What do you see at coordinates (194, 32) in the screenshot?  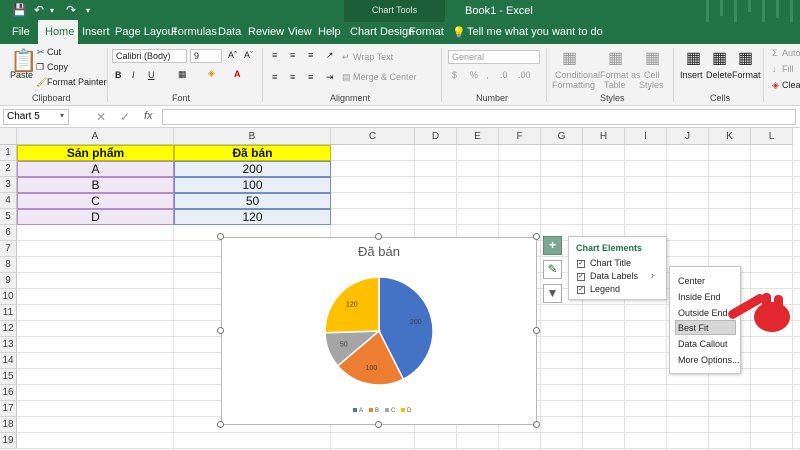 I see `tab-formulas: Formulas` at bounding box center [194, 32].